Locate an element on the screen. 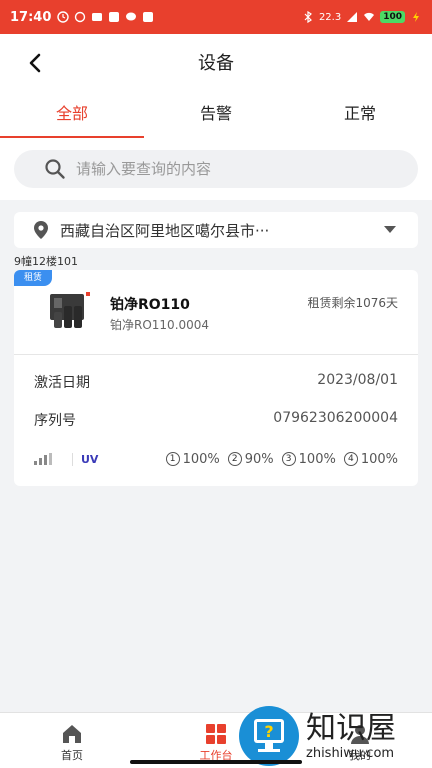  status-right: 22.3 100 is located at coordinates (362, 17).